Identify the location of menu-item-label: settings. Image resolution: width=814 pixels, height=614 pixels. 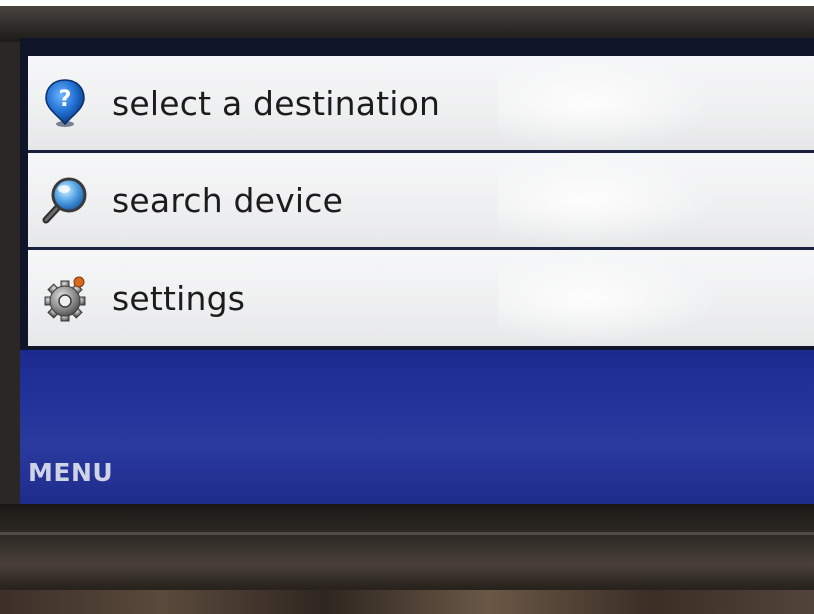
(179, 298).